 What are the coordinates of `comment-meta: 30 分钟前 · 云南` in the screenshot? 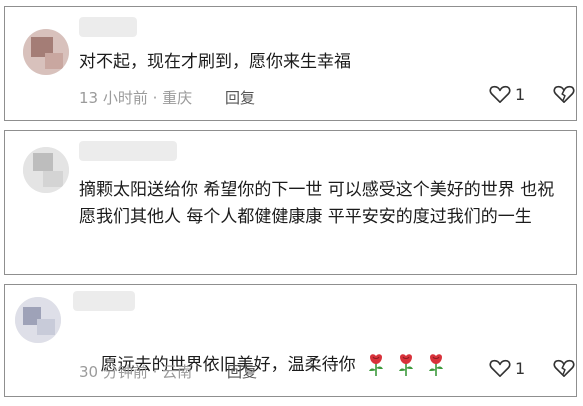 It's located at (136, 372).